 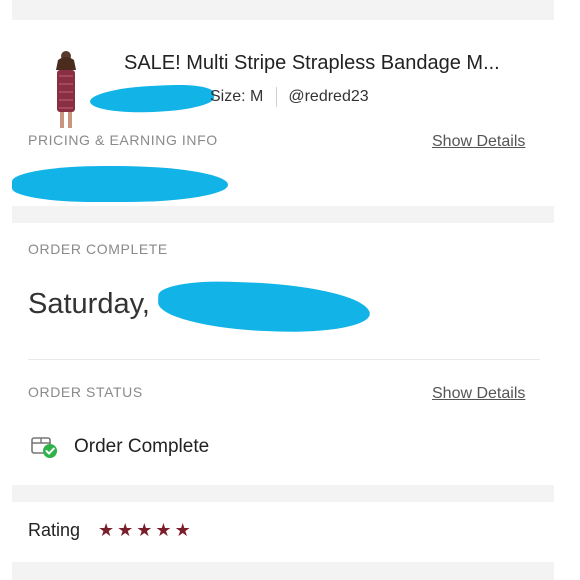 What do you see at coordinates (54, 530) in the screenshot?
I see `rating-label: Rating` at bounding box center [54, 530].